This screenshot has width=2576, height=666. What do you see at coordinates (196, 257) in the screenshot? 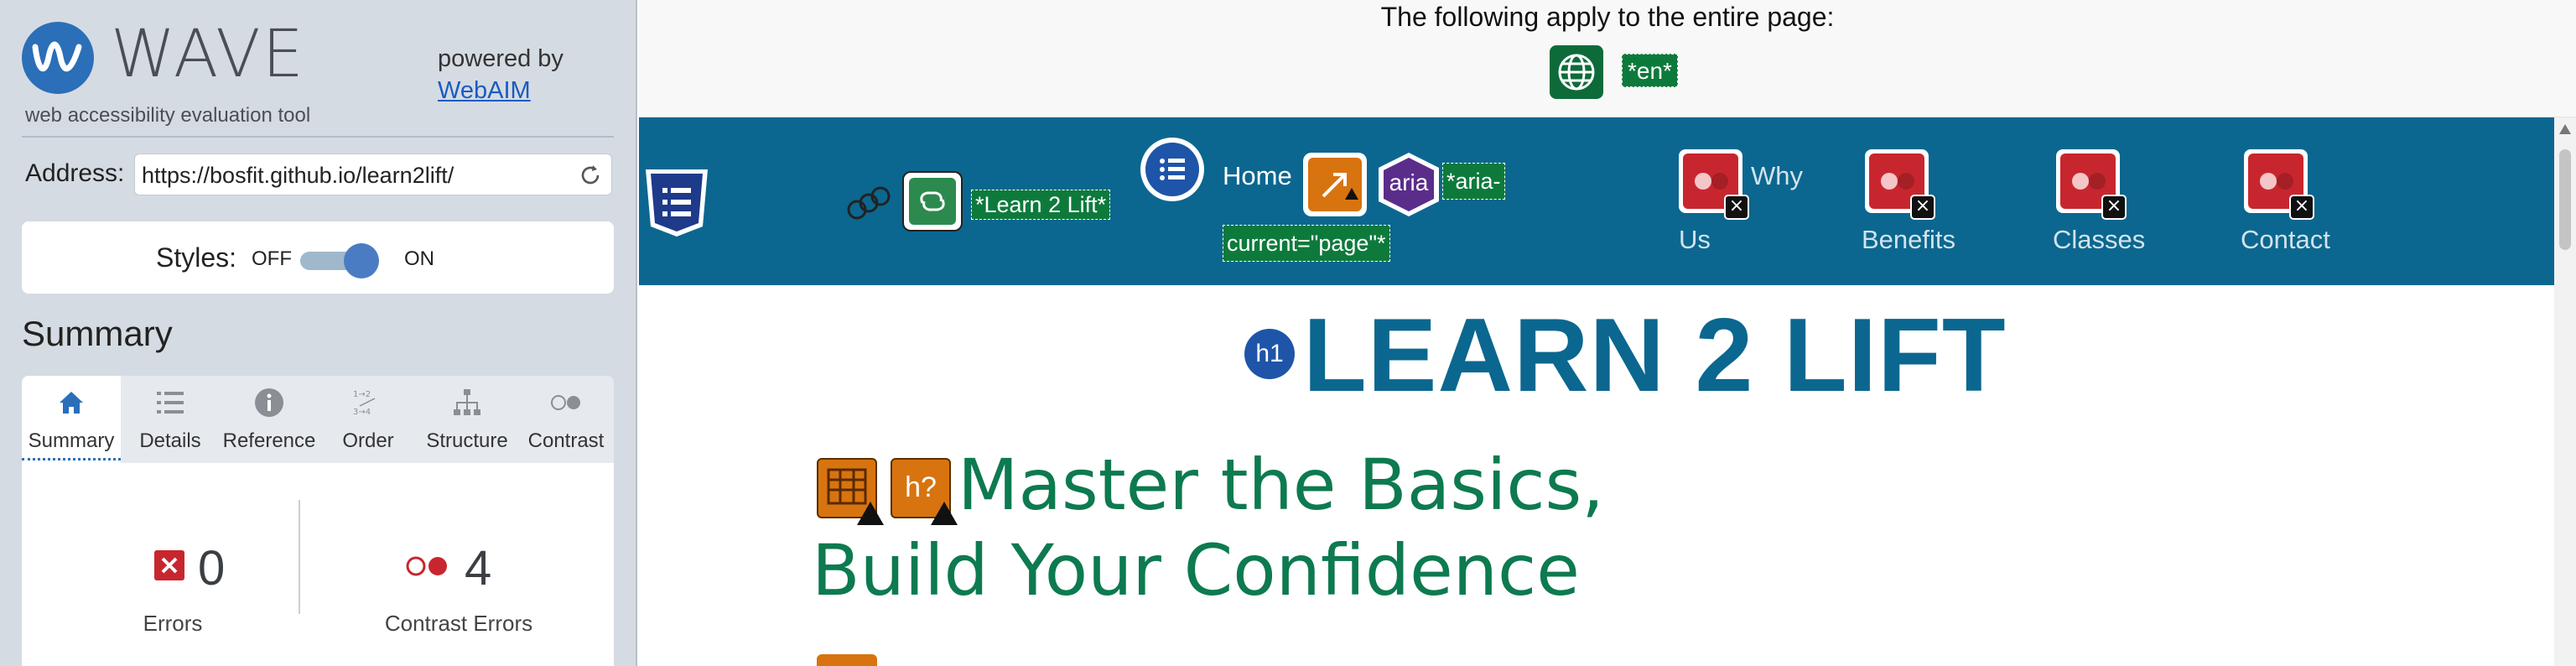
I see `styles-label: Styles:` at bounding box center [196, 257].